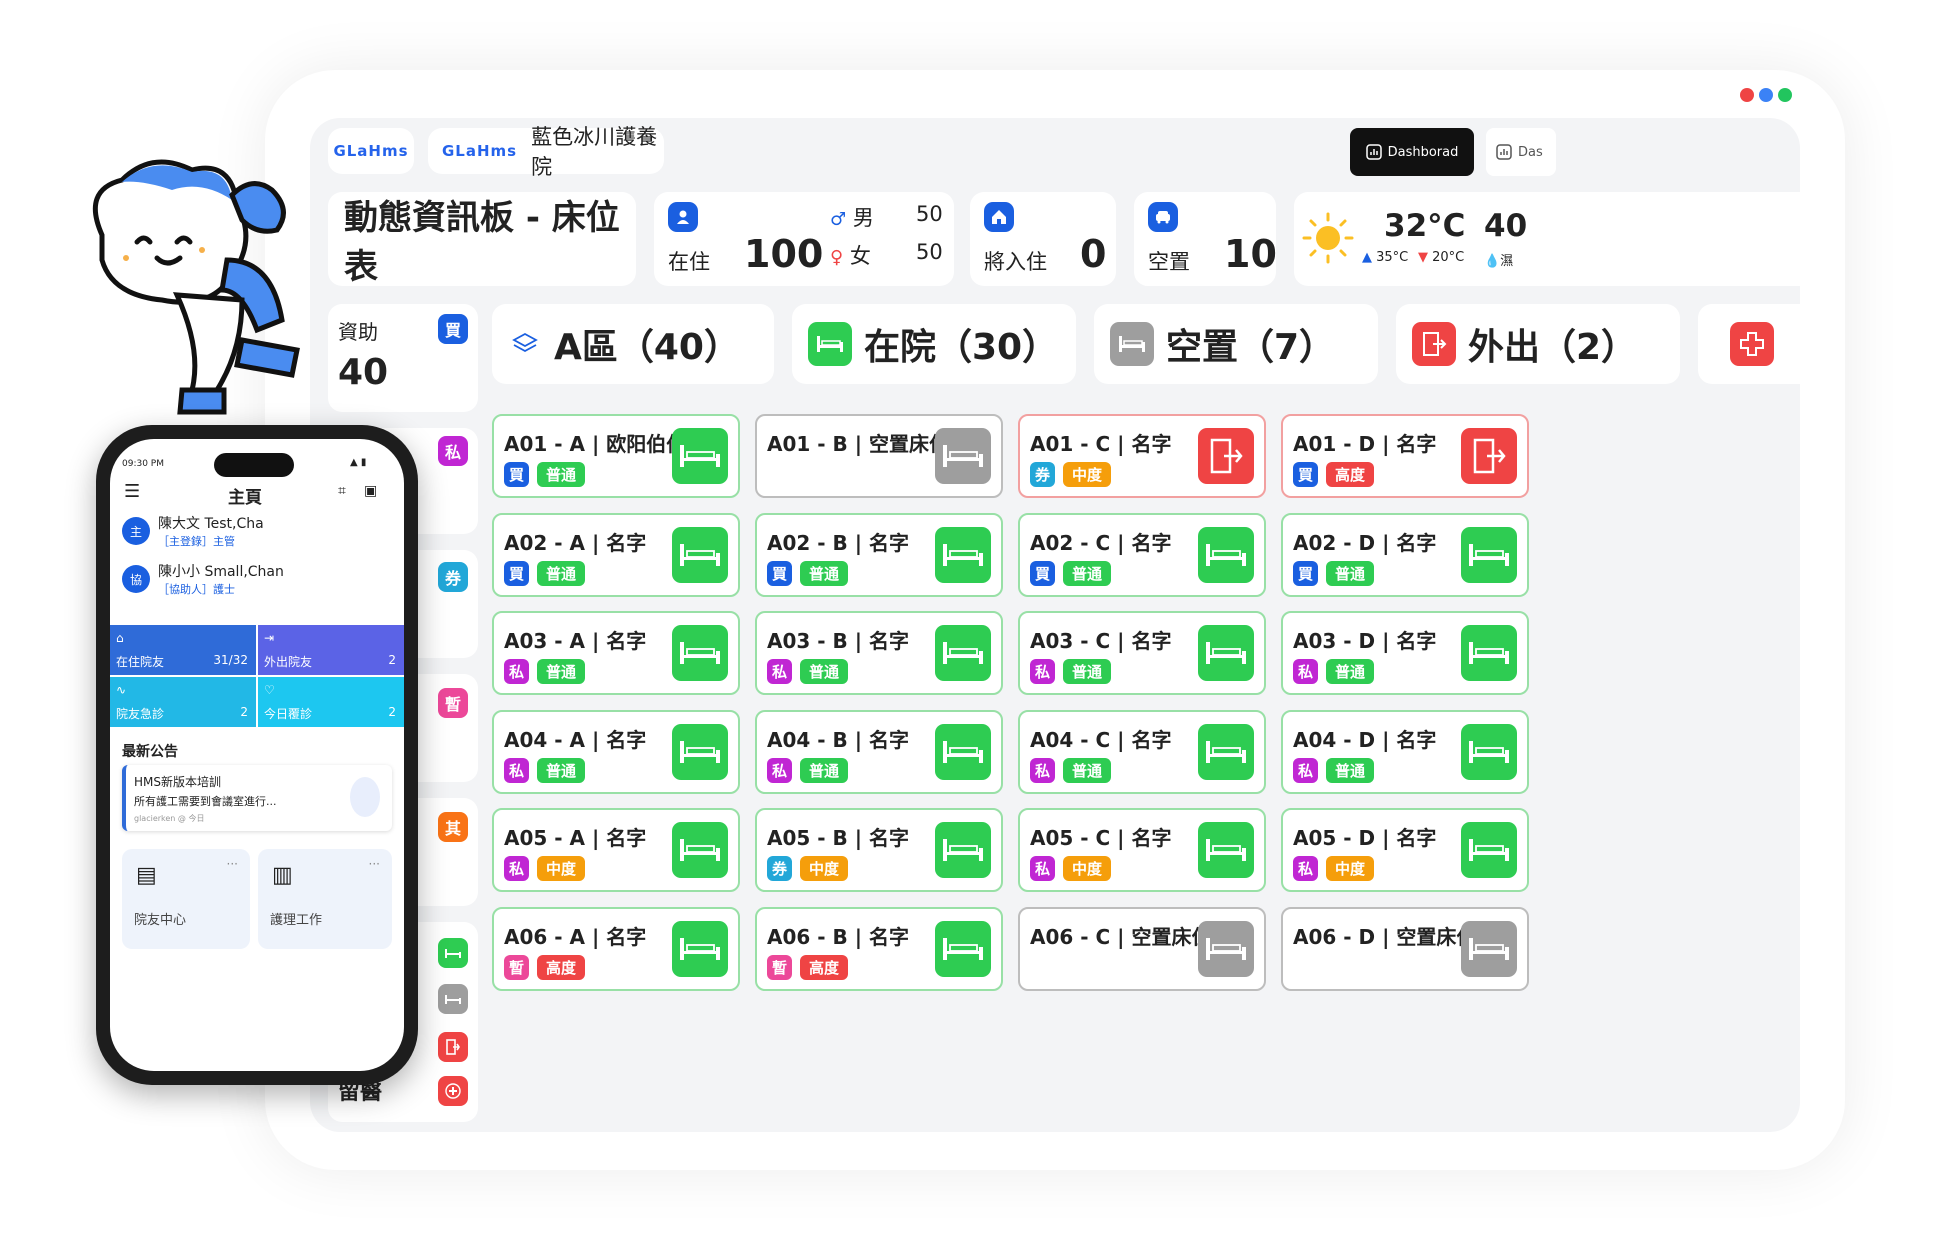 The width and height of the screenshot is (1936, 1242). Describe the element at coordinates (1142, 554) in the screenshot. I see `bed-card: A02 - C | 名字買普通` at that location.